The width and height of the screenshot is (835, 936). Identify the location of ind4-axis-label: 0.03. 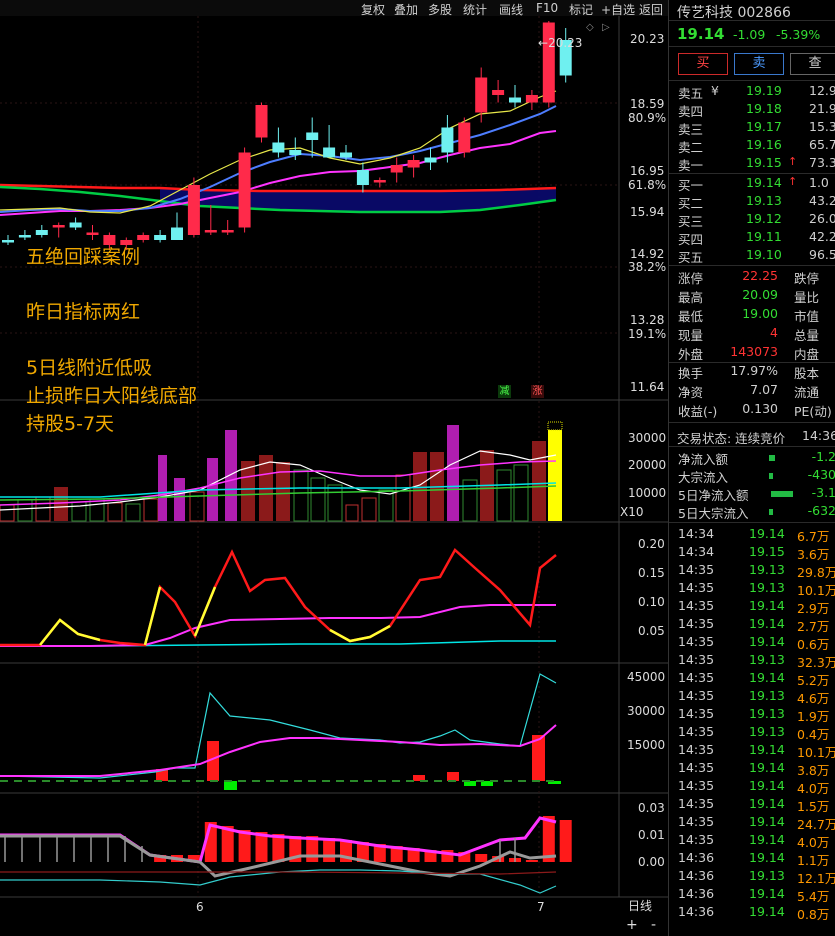
(651, 808).